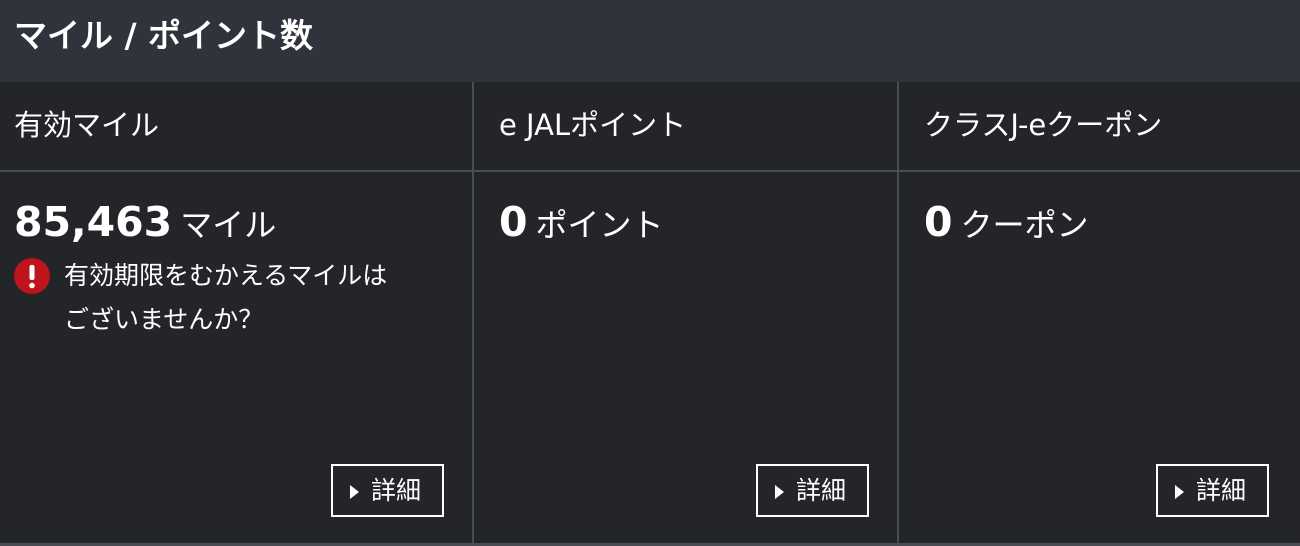  I want to click on ejal-points-value: 0 ポイント, so click(581, 226).